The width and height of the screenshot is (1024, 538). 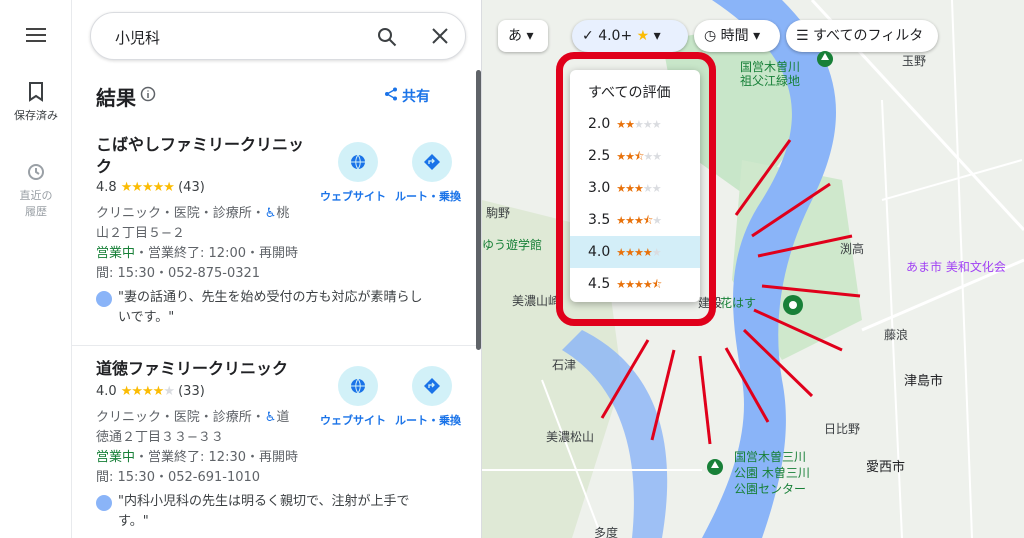 I want to click on recent-label: 直近の履歴, so click(x=36, y=203).